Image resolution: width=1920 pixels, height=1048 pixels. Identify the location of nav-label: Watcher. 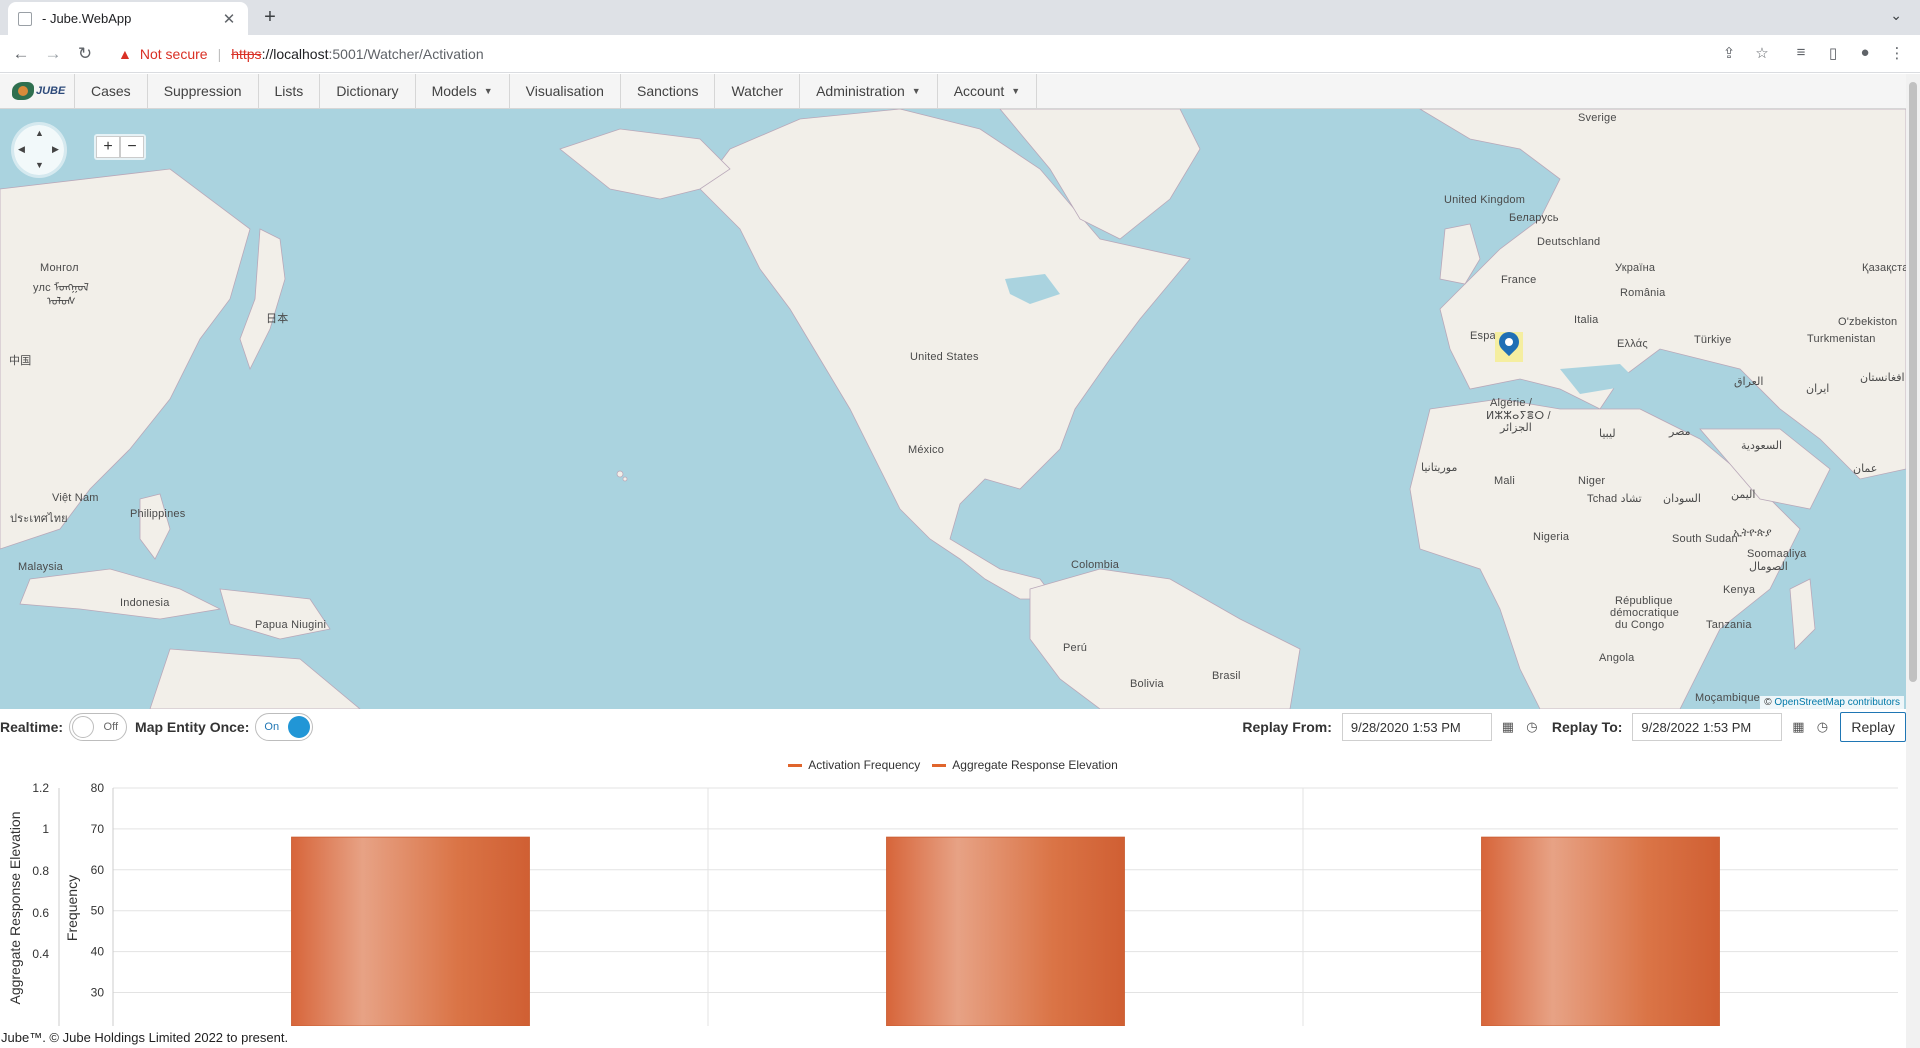
(757, 91).